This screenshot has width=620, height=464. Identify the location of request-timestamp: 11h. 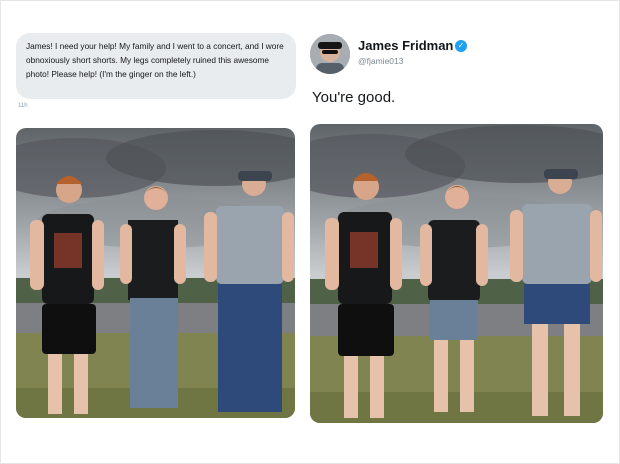
(23, 106).